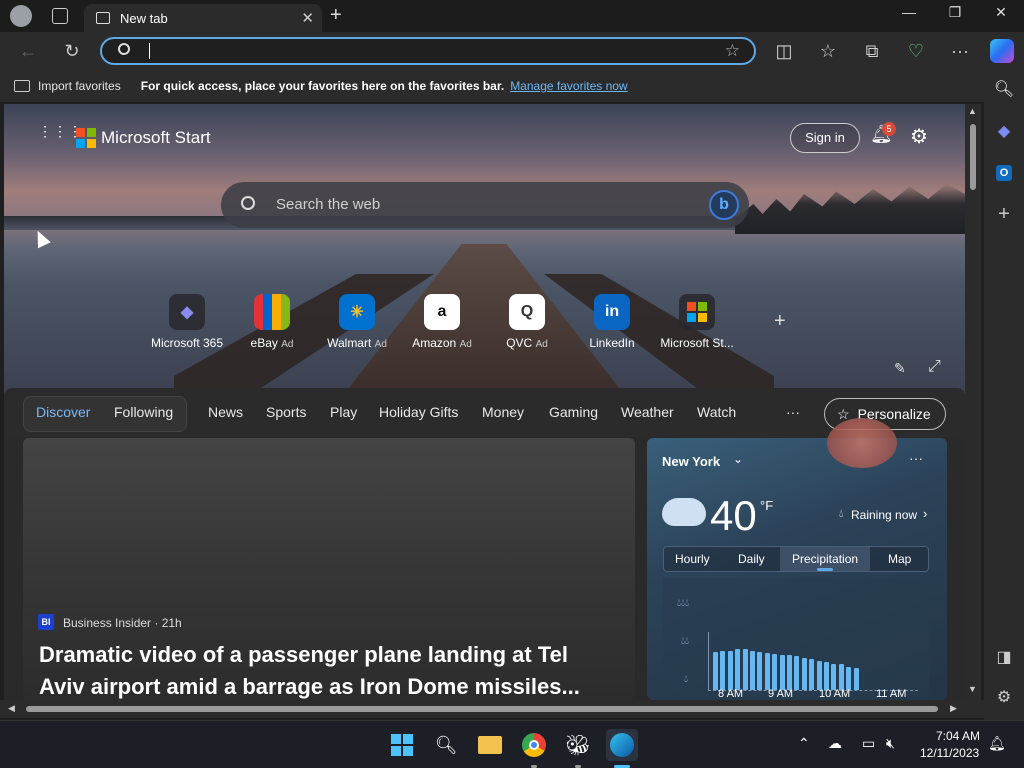 The height and width of the screenshot is (768, 1024). I want to click on weather-city: New York, so click(691, 461).